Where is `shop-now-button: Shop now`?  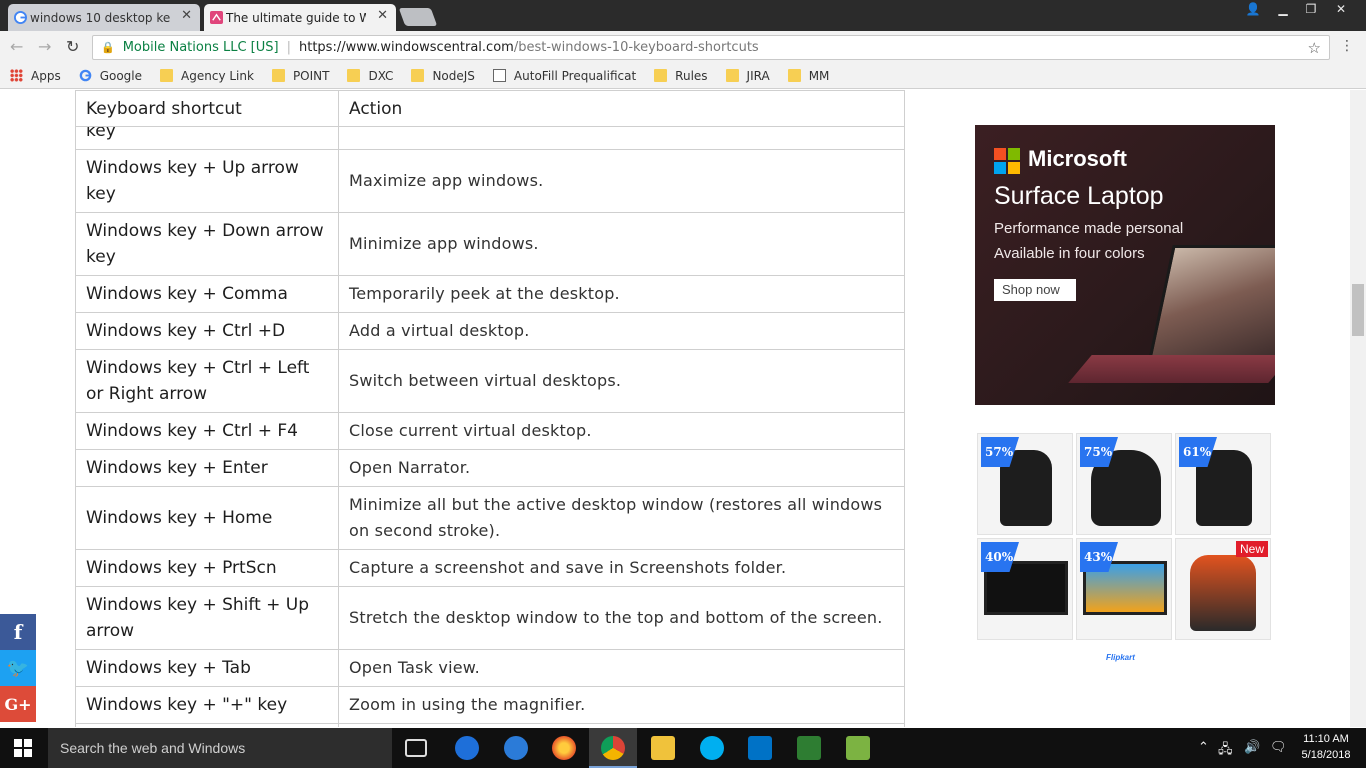 shop-now-button: Shop now is located at coordinates (1035, 290).